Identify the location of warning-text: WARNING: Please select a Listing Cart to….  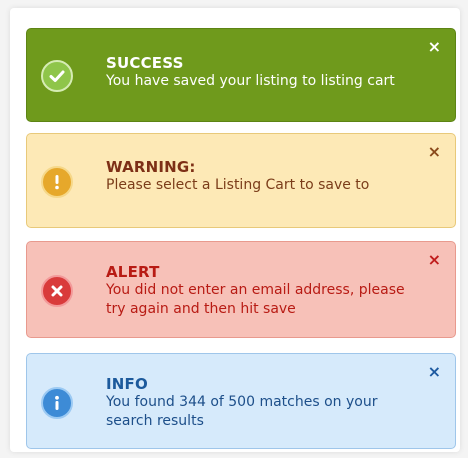
(260, 176).